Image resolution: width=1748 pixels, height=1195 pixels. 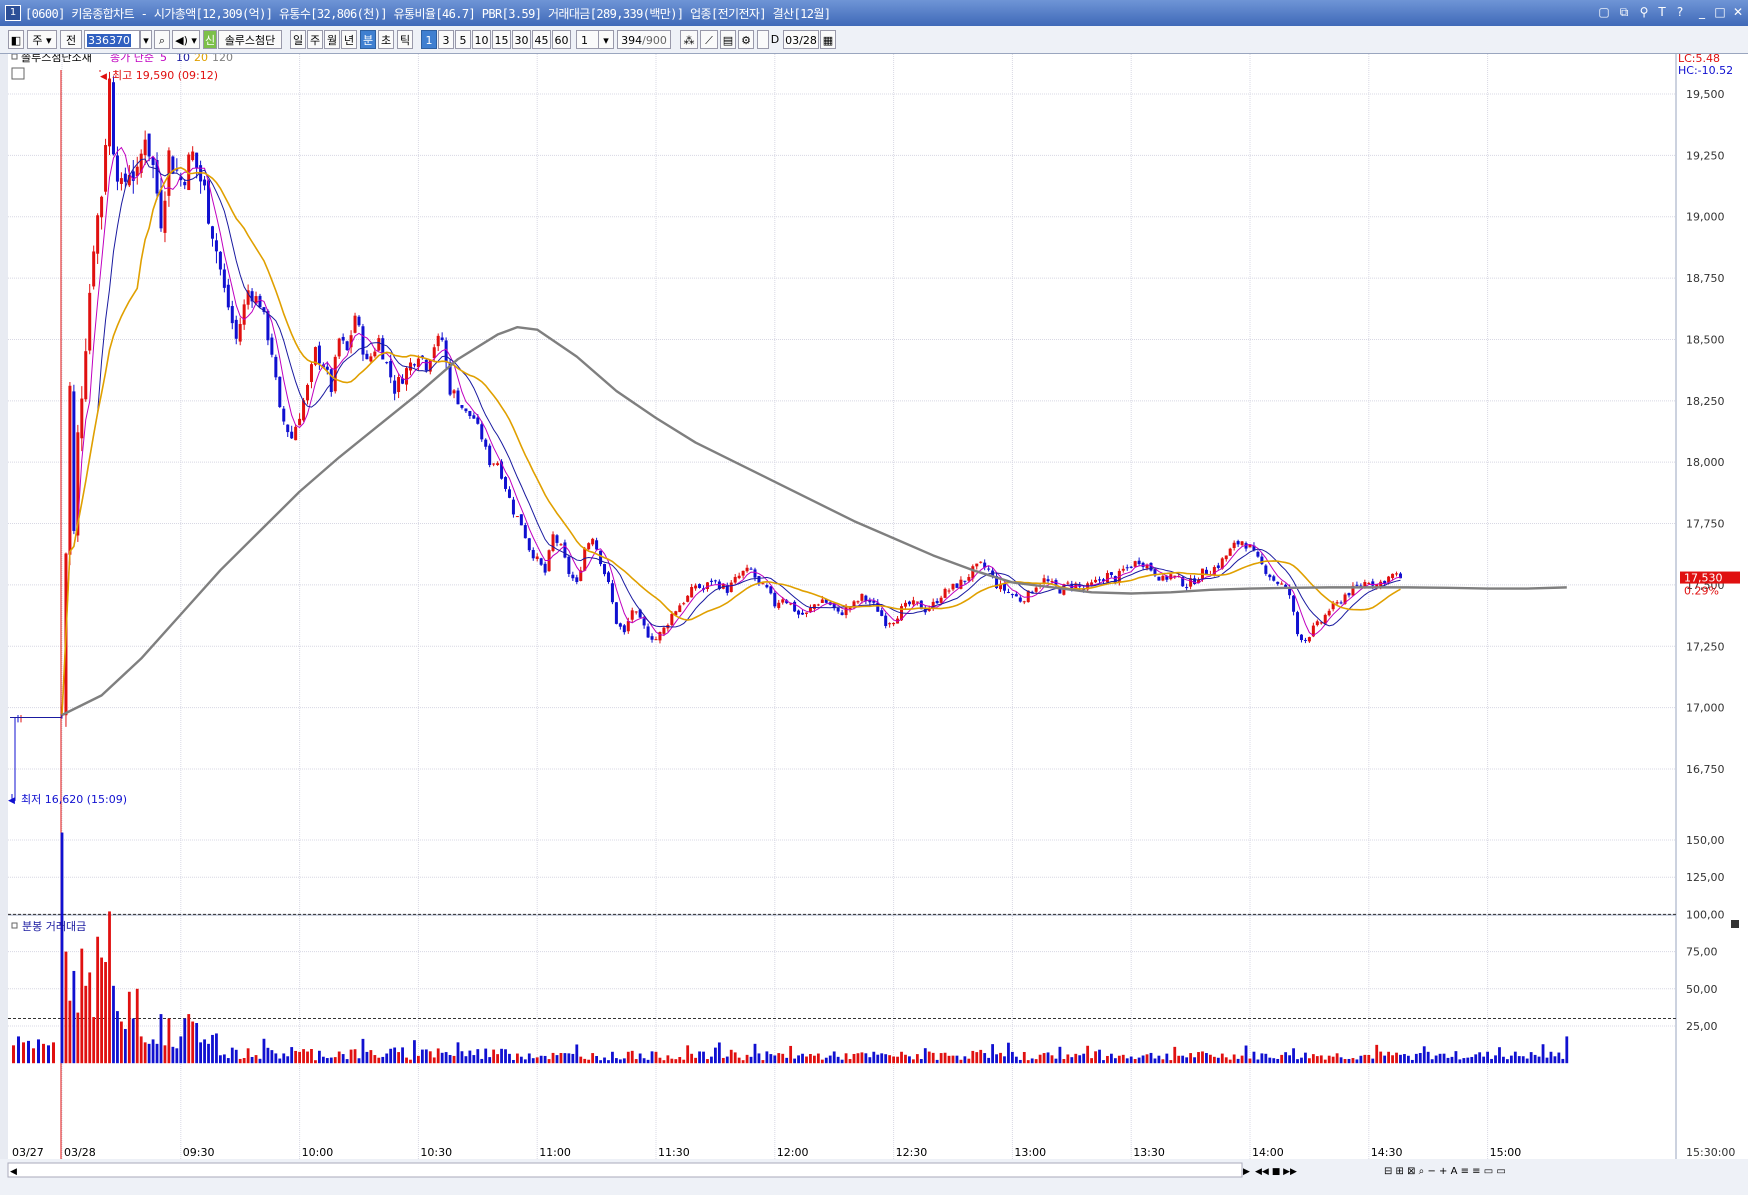 What do you see at coordinates (763, 39) in the screenshot?
I see `d-checkbox` at bounding box center [763, 39].